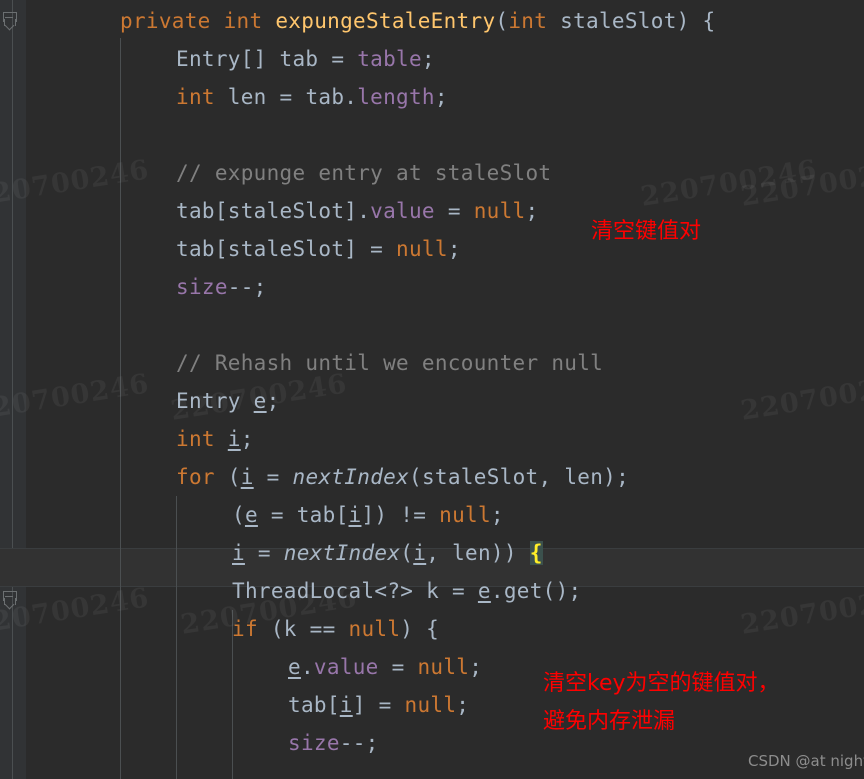 Image resolution: width=864 pixels, height=779 pixels. I want to click on code-line: if (k == null) {, so click(335, 629).